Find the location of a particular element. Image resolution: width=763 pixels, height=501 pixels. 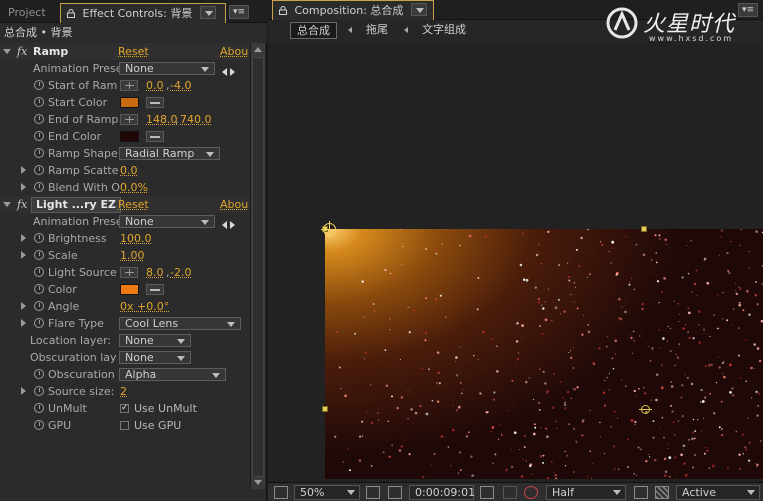

end-of-ramp-x: 148.0 is located at coordinates (162, 119).